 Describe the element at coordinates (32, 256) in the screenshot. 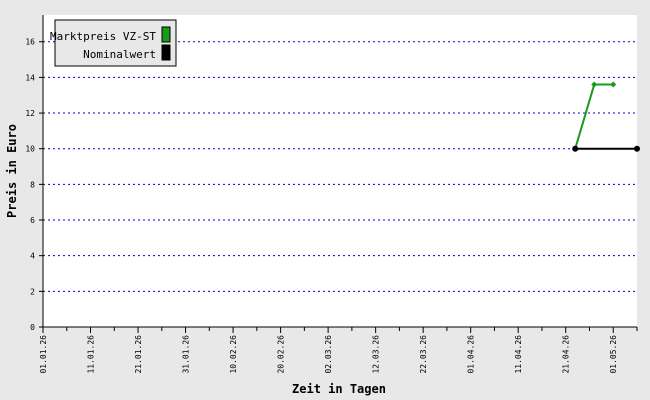

I see `y-tick-label: 4` at that location.